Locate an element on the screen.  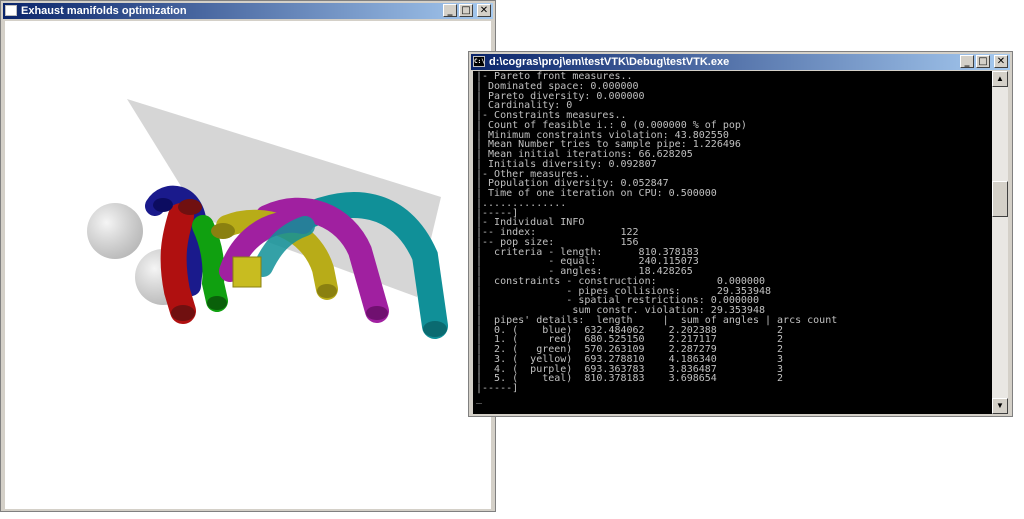
console-line: _ is located at coordinates (479, 398).